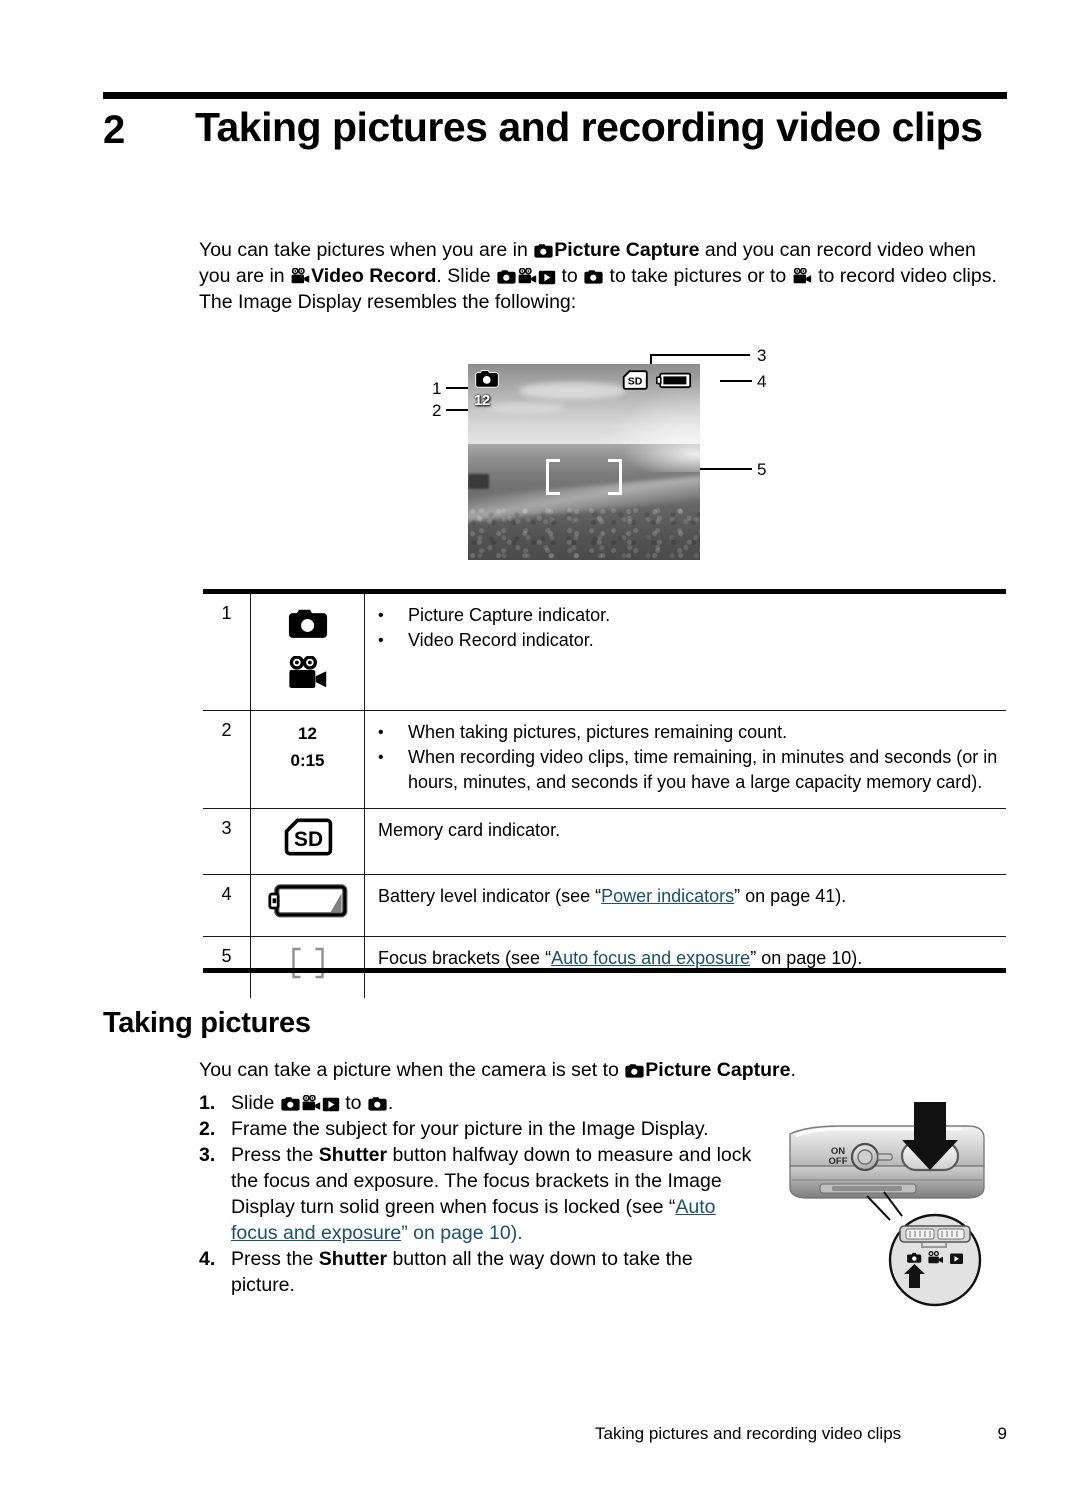  I want to click on link-power-indicators: Power indicators, so click(667, 896).